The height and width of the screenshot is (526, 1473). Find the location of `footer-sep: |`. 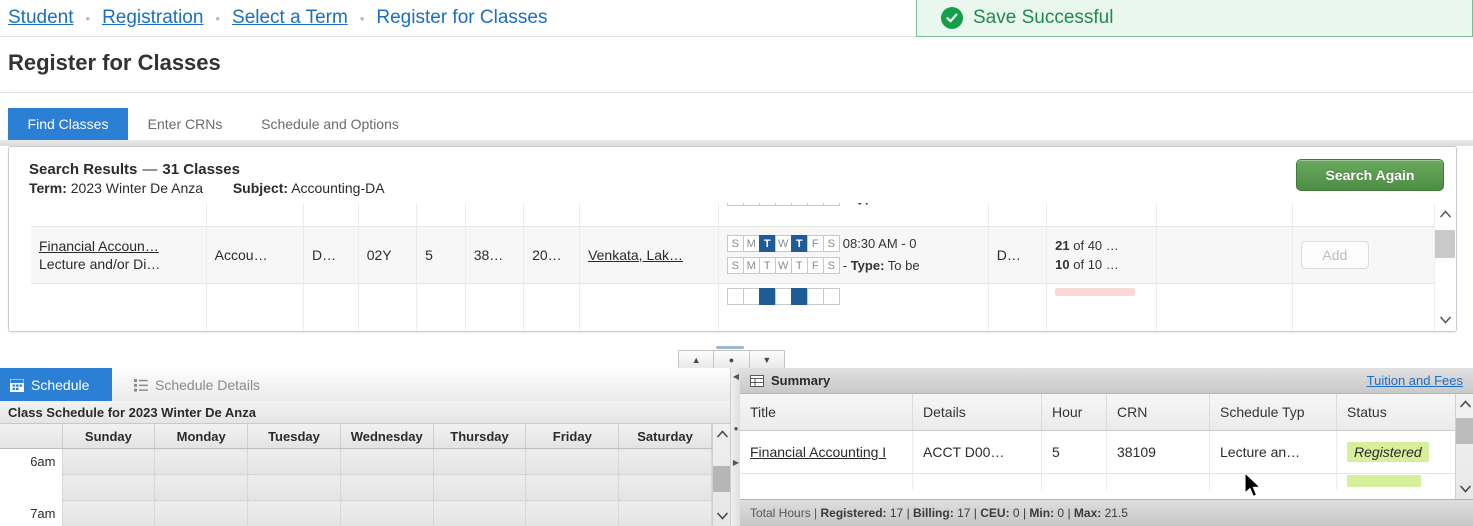

footer-sep: | is located at coordinates (975, 513).